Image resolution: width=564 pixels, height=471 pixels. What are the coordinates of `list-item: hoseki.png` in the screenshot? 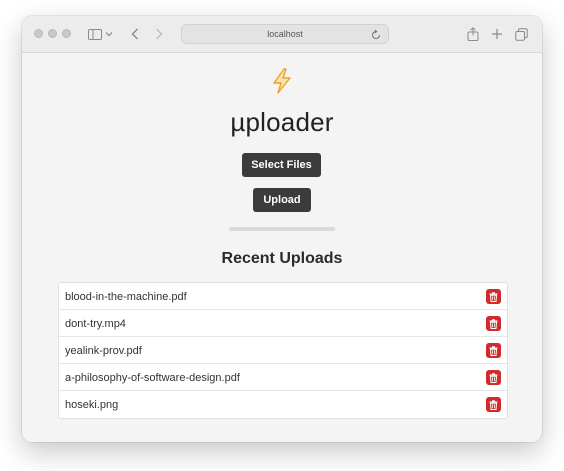 It's located at (283, 404).